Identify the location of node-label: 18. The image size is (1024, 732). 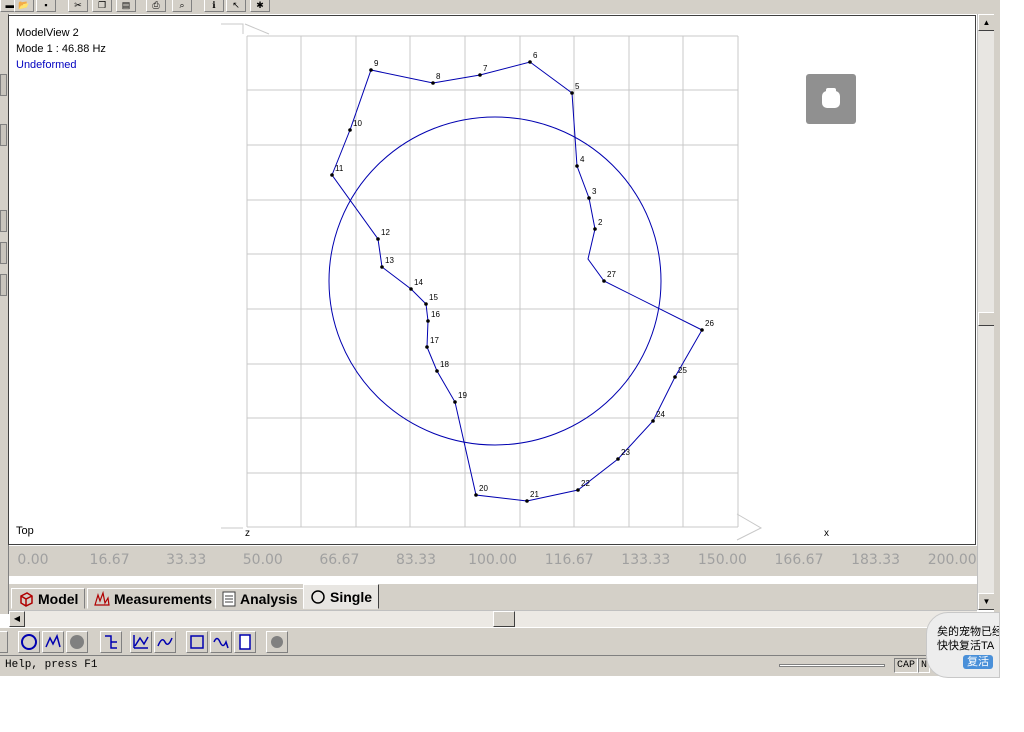
(444, 364).